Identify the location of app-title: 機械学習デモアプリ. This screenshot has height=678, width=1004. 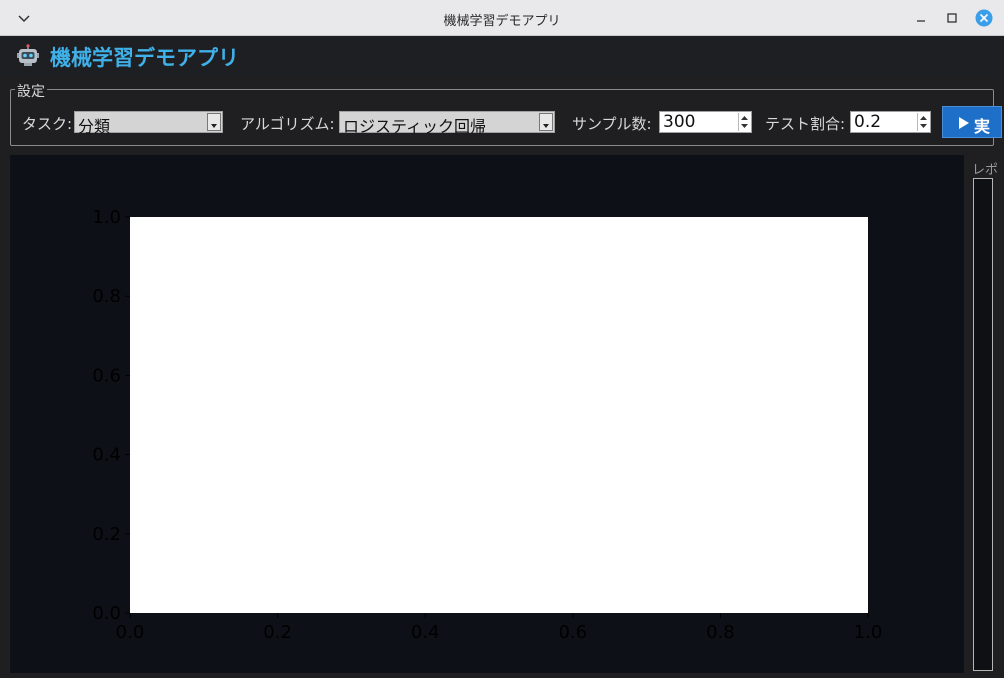
(144, 58).